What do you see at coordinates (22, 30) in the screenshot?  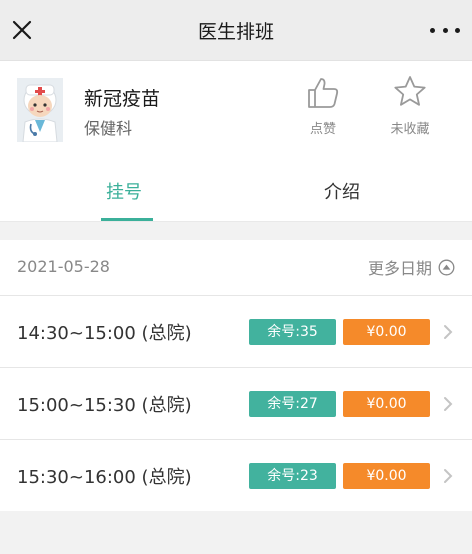 I see `close-icon` at bounding box center [22, 30].